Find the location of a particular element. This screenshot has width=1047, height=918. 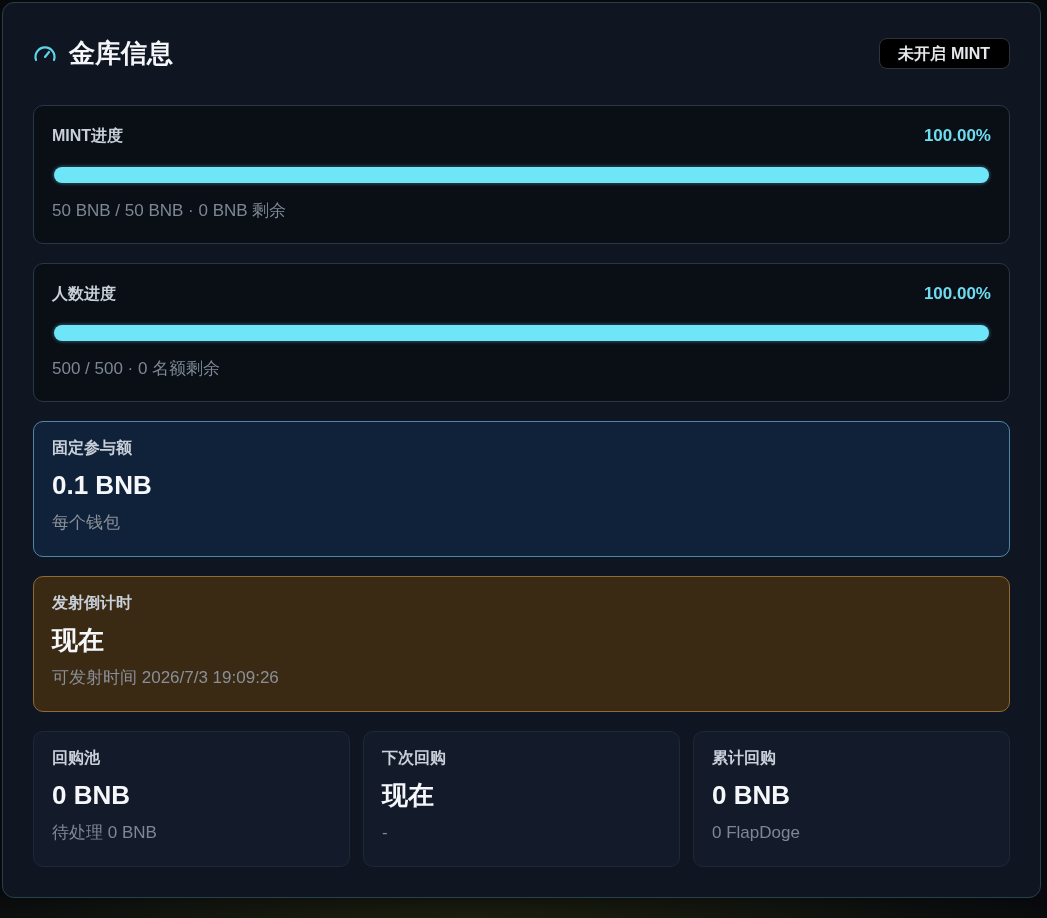

card-label: 发射倒计时 is located at coordinates (92, 603).